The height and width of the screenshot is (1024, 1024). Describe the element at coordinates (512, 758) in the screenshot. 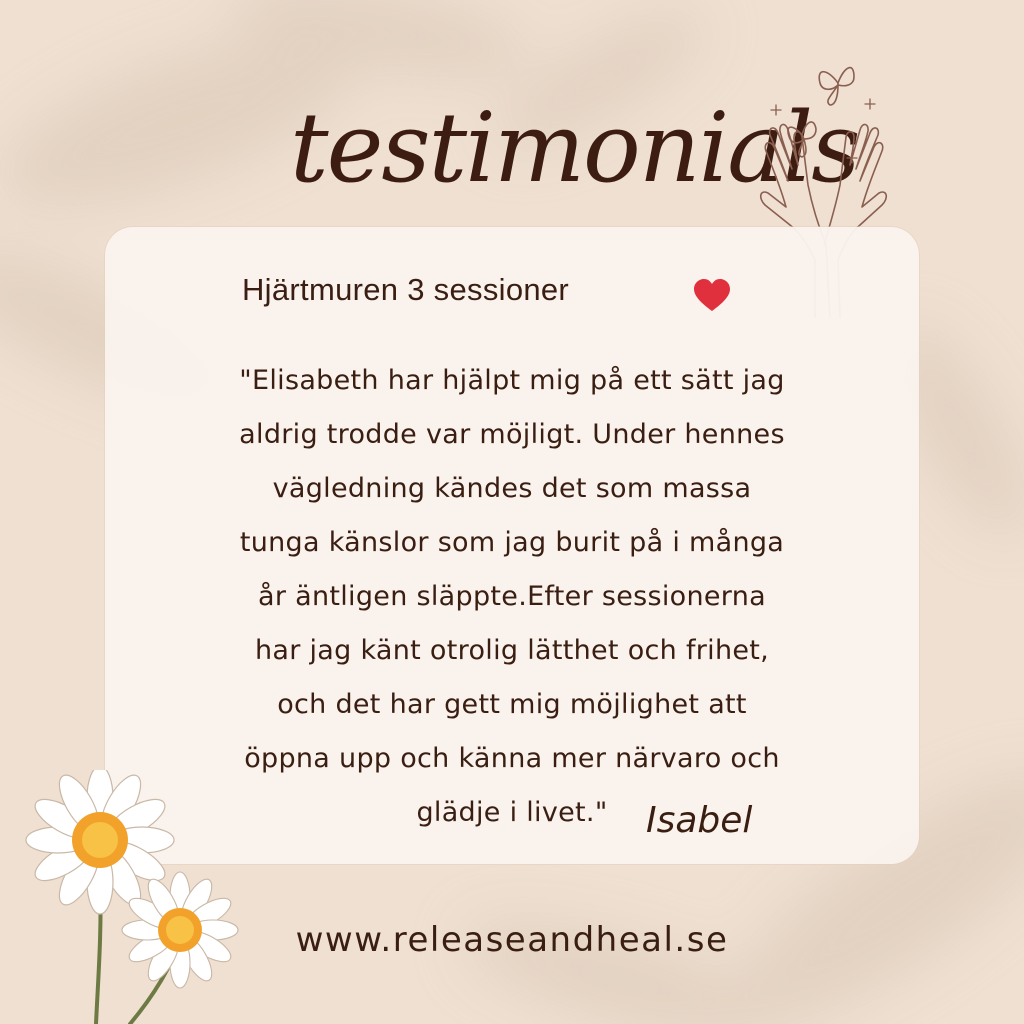

I see `quote-line: öppna upp och känna mer närvaro och` at that location.